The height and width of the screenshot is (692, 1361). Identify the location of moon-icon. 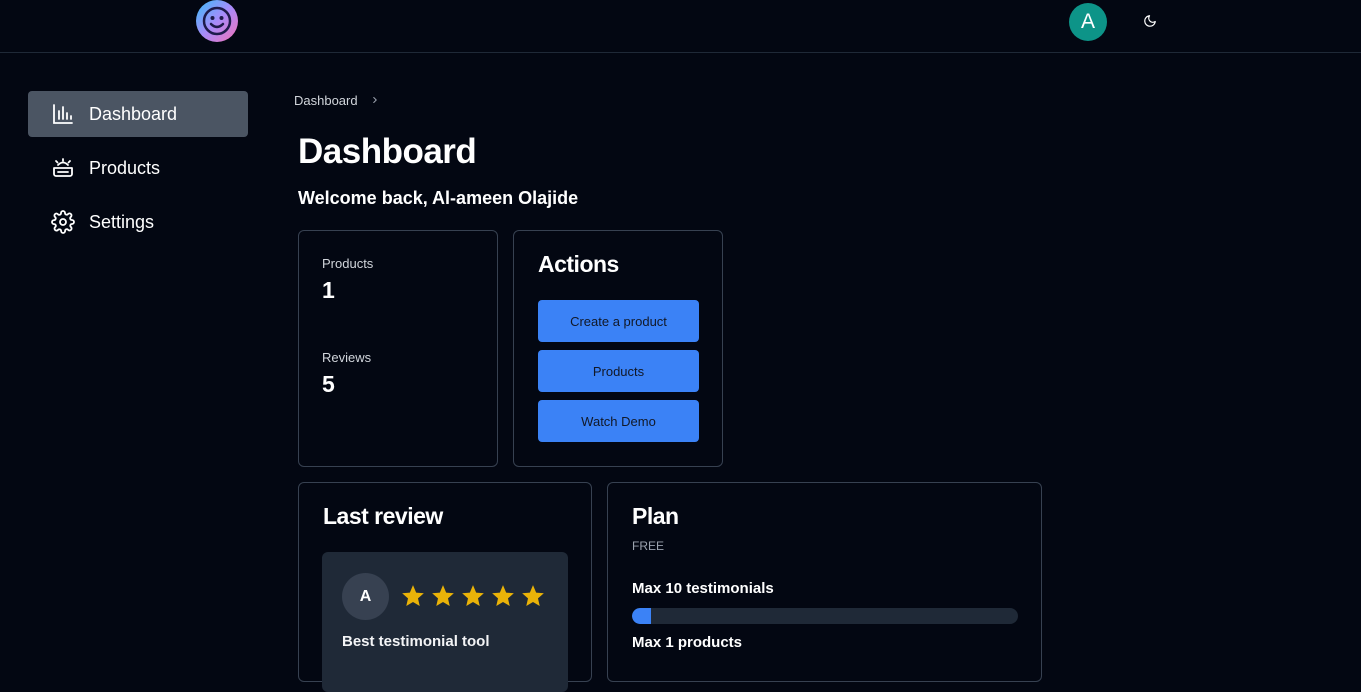
(1150, 21).